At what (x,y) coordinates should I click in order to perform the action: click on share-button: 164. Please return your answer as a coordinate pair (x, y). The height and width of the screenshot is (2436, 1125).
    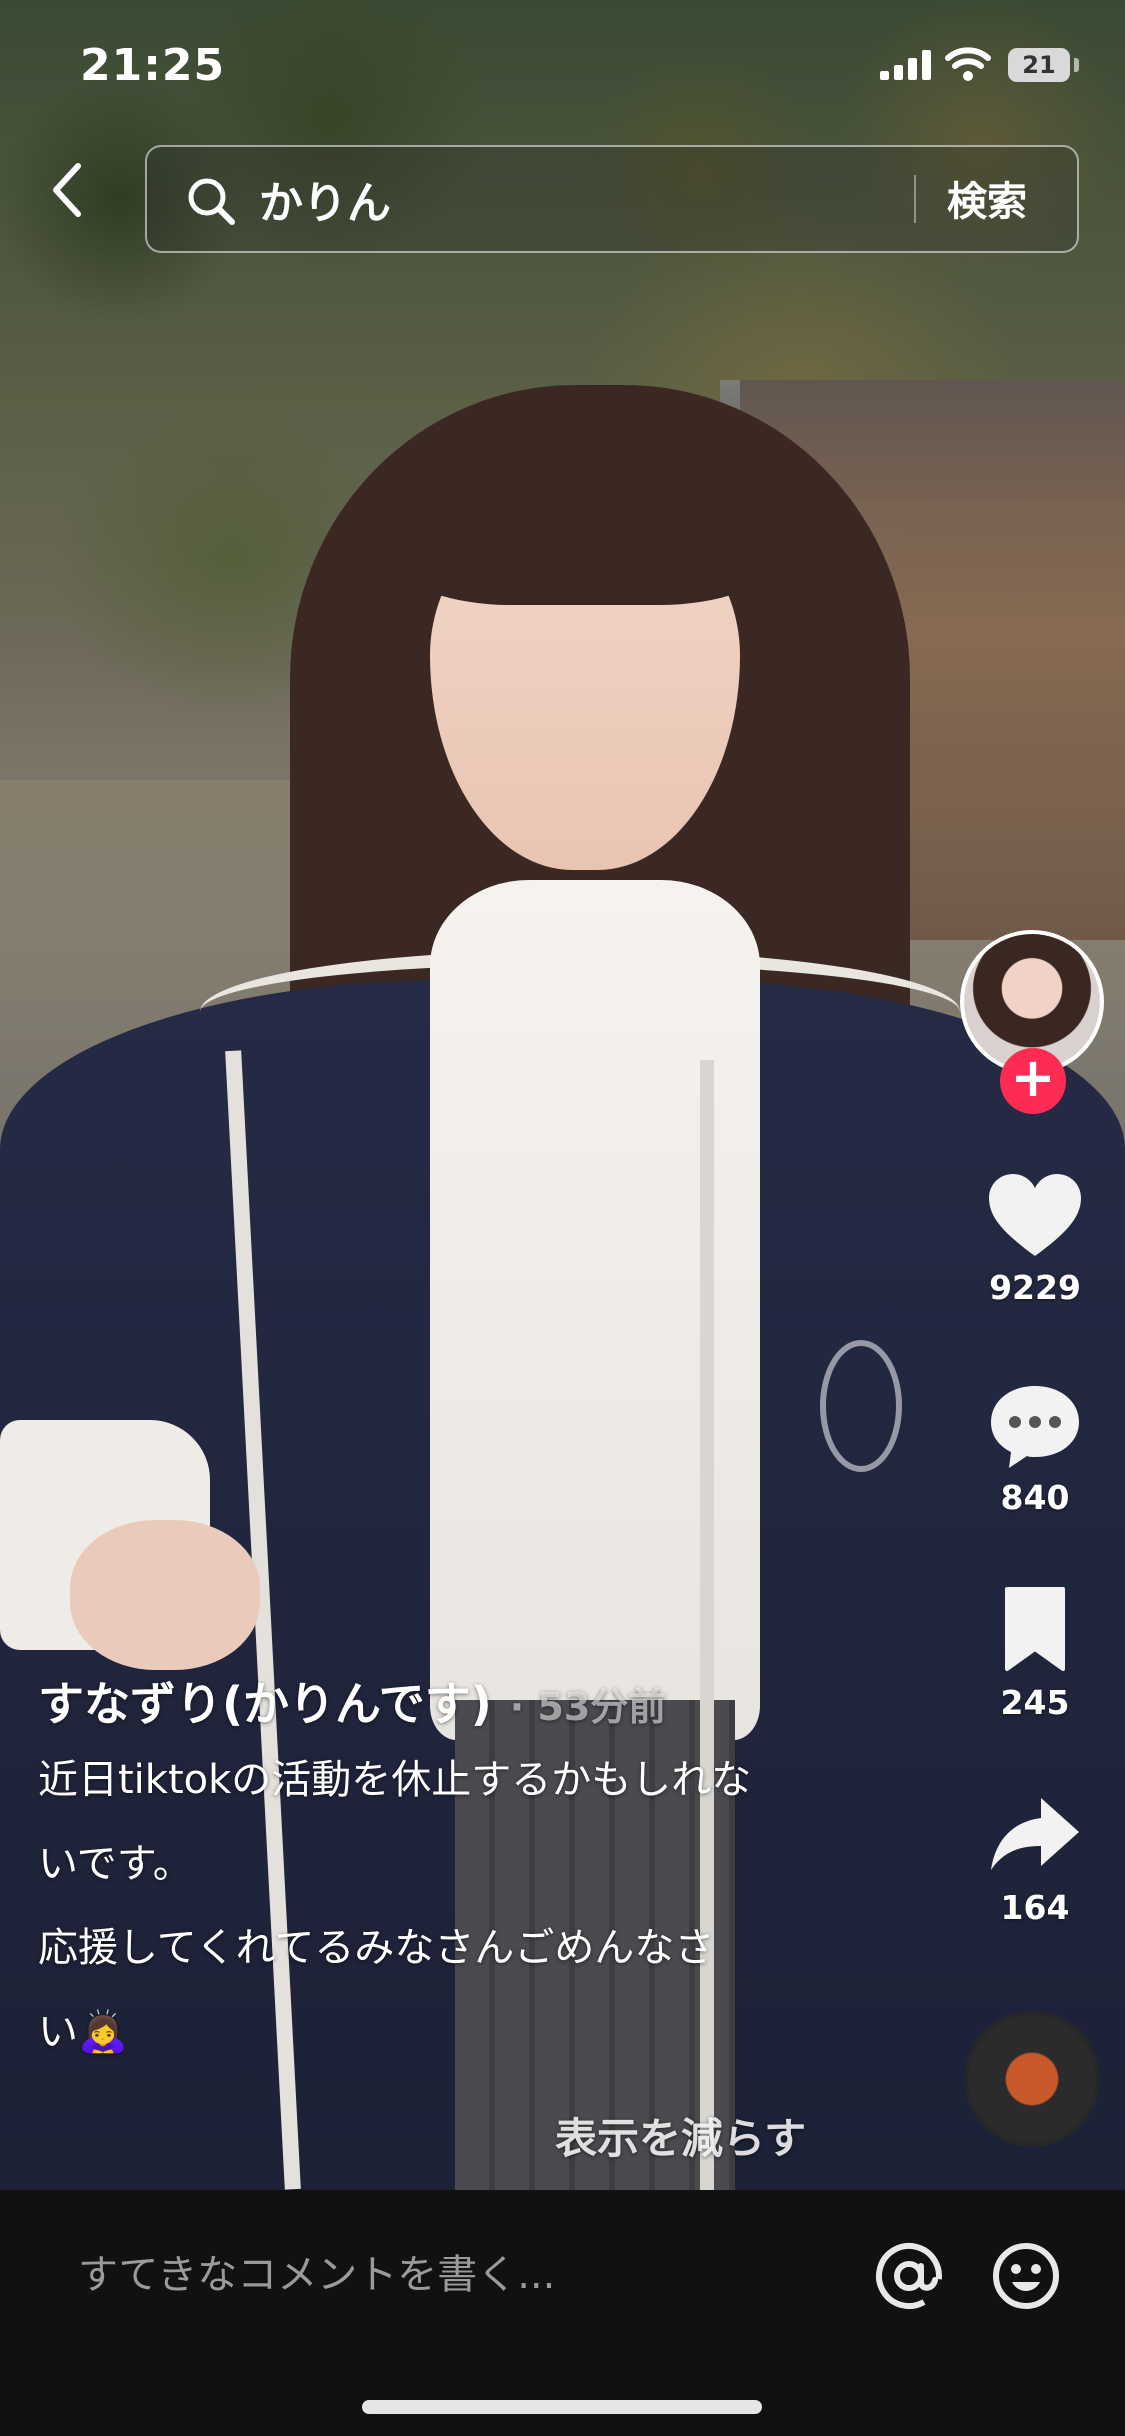
    Looking at the image, I should click on (1035, 1858).